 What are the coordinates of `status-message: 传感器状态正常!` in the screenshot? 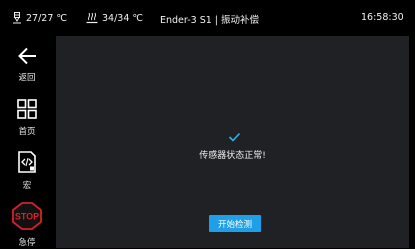 It's located at (232, 156).